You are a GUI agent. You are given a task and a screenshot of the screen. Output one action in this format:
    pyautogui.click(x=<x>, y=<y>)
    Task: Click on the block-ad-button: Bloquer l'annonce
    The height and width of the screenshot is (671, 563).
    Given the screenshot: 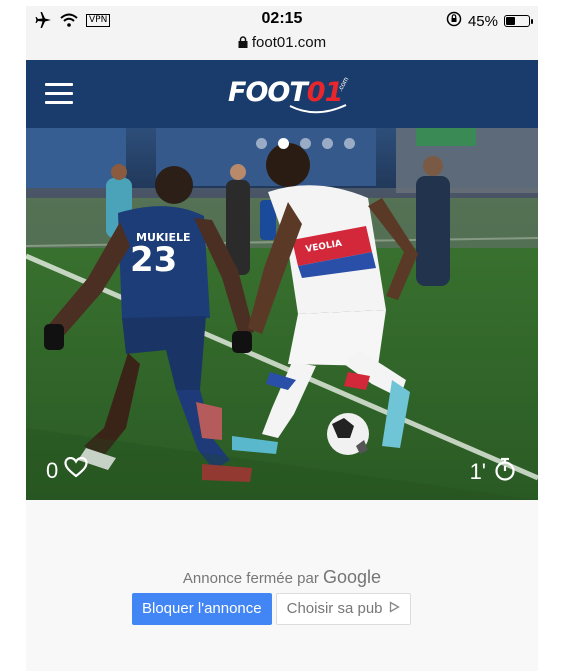 What is the action you would take?
    pyautogui.click(x=202, y=609)
    